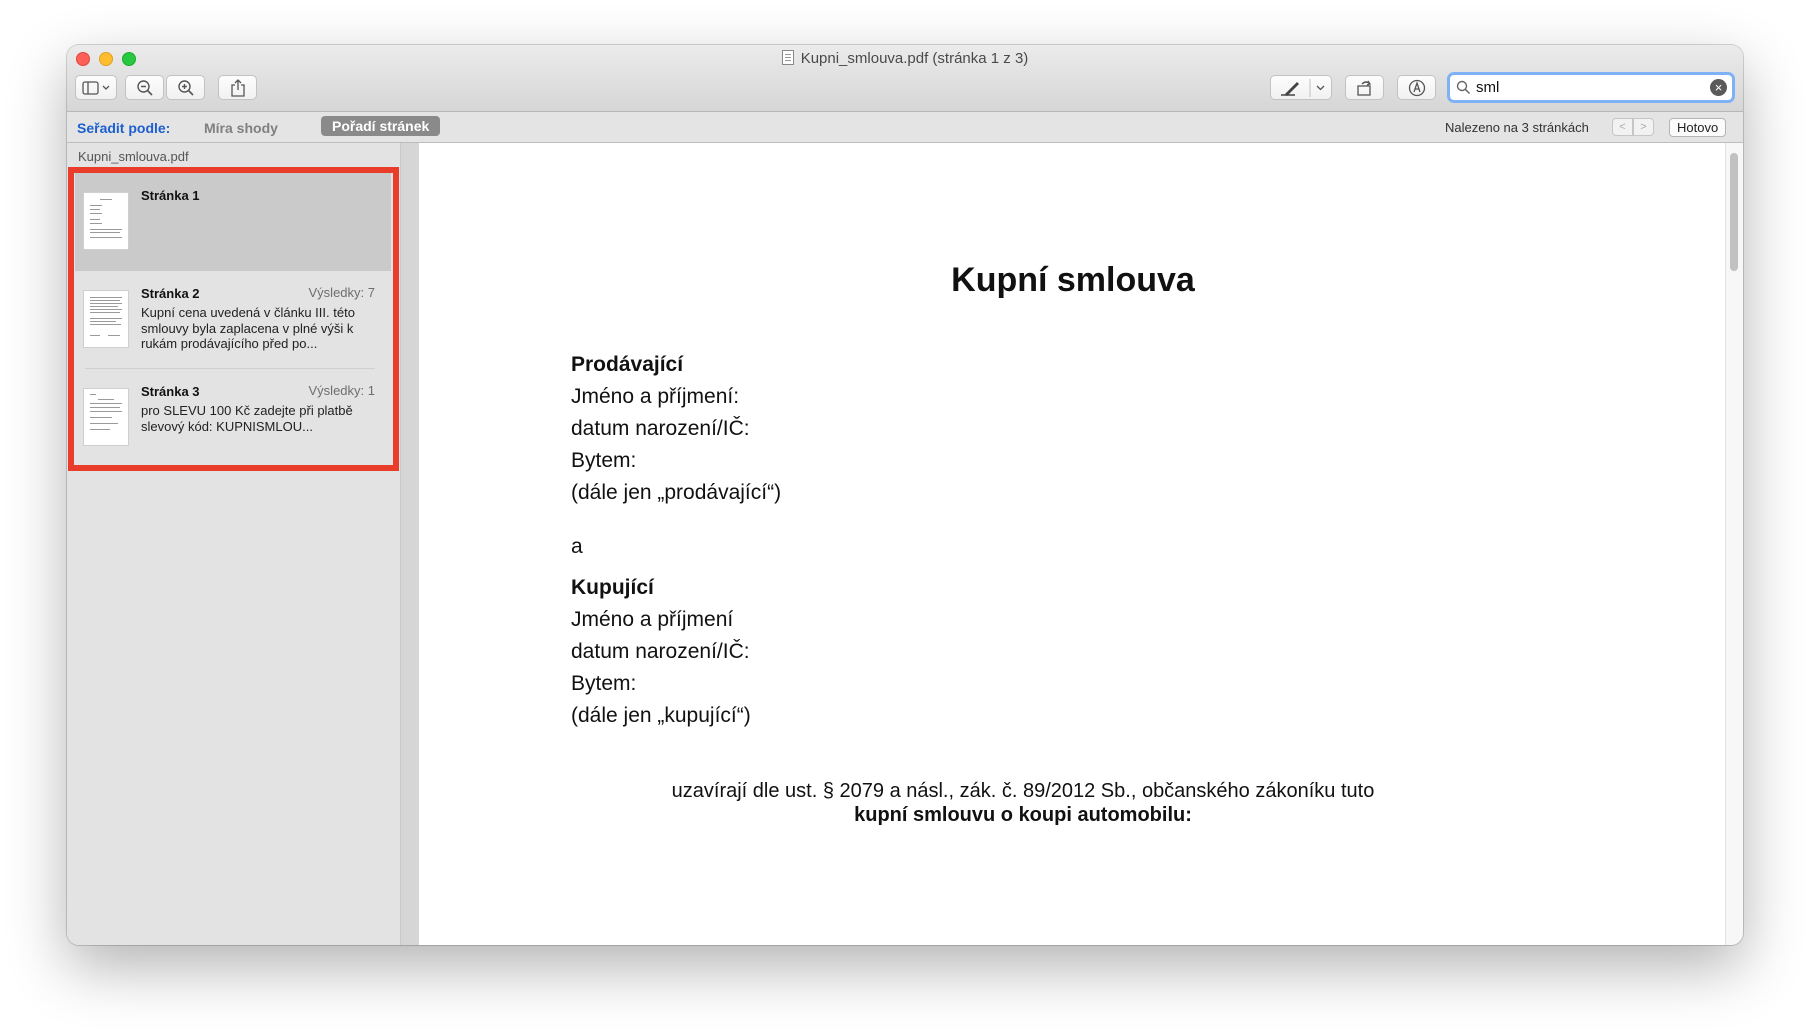  Describe the element at coordinates (1517, 127) in the screenshot. I see `found-count-text: Nalezeno na 3 stránkách` at that location.